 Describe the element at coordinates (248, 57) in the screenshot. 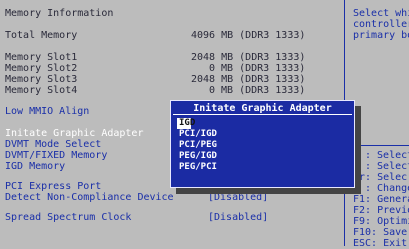

I see `memory-slot1-value: 2048 MB (DDR3 1333)` at that location.